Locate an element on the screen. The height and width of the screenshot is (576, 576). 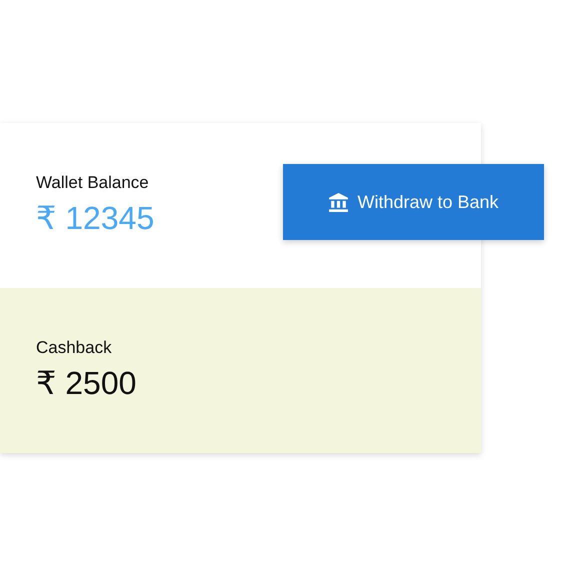
cashback-label: Cashback is located at coordinates (74, 348).